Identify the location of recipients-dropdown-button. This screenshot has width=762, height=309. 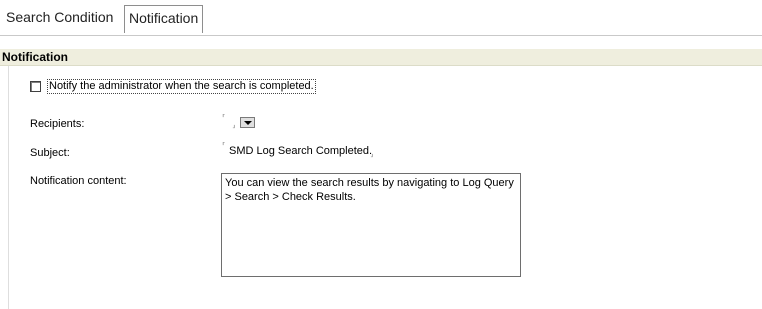
(247, 122).